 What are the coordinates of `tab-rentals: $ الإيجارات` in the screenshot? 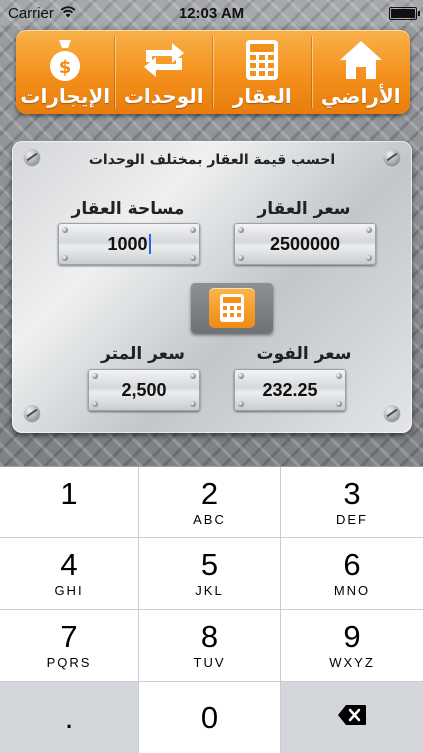 It's located at (65, 72).